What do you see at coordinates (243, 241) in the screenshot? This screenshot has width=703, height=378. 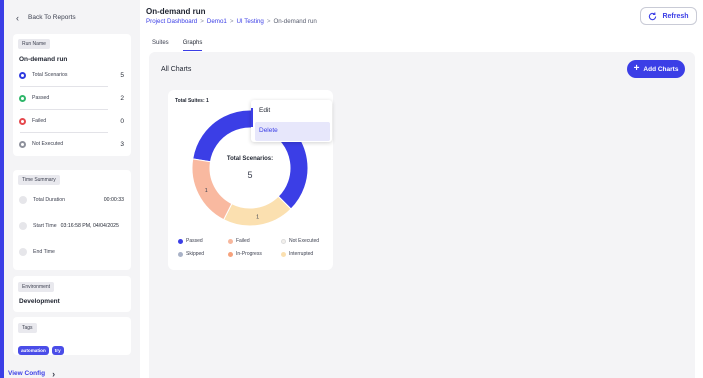 I see `legend-label: Failed` at bounding box center [243, 241].